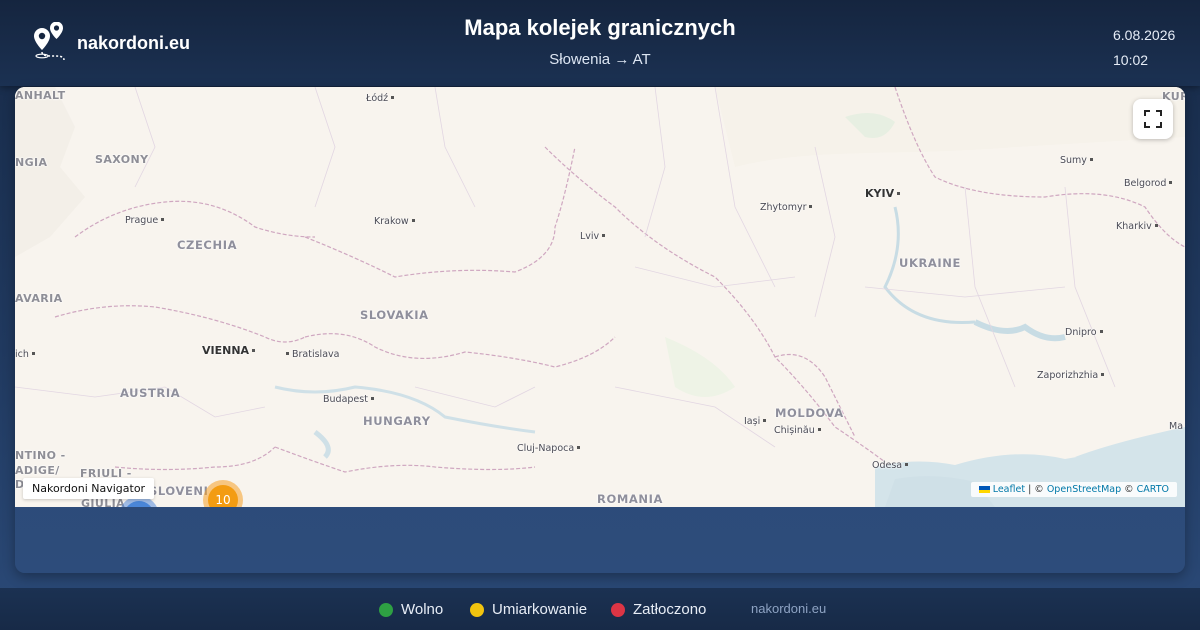 Image resolution: width=1200 pixels, height=630 pixels. Describe the element at coordinates (884, 193) in the screenshot. I see `map-label-kyiv: KYIV` at that location.